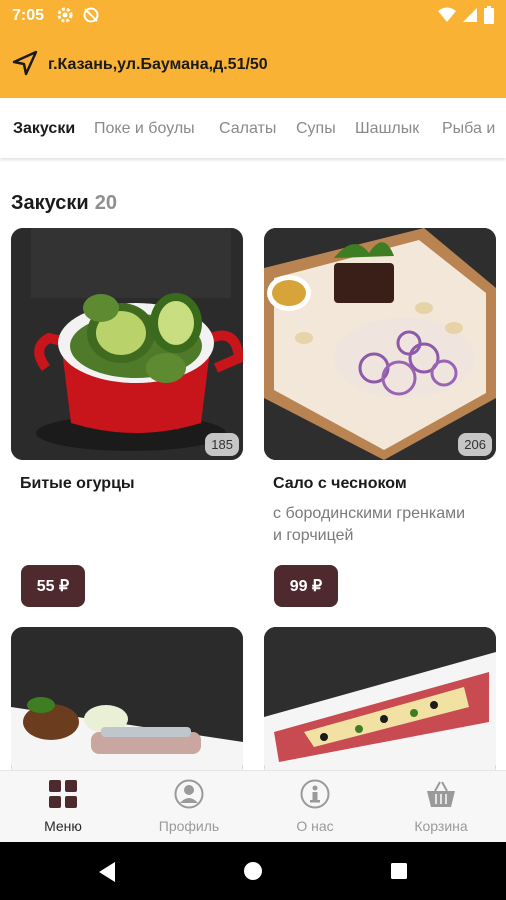  I want to click on product-description: с бородинскими гренками и горчицей, so click(369, 524).